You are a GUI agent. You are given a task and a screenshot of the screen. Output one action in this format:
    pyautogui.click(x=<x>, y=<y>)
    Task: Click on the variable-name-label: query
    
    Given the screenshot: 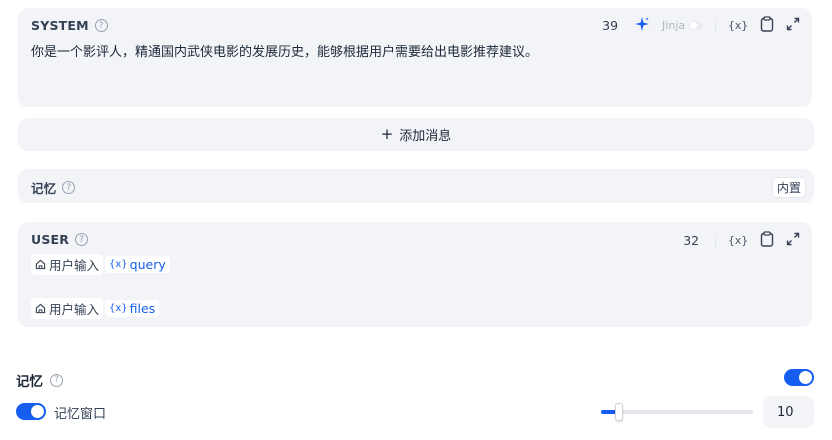 What is the action you would take?
    pyautogui.click(x=147, y=264)
    